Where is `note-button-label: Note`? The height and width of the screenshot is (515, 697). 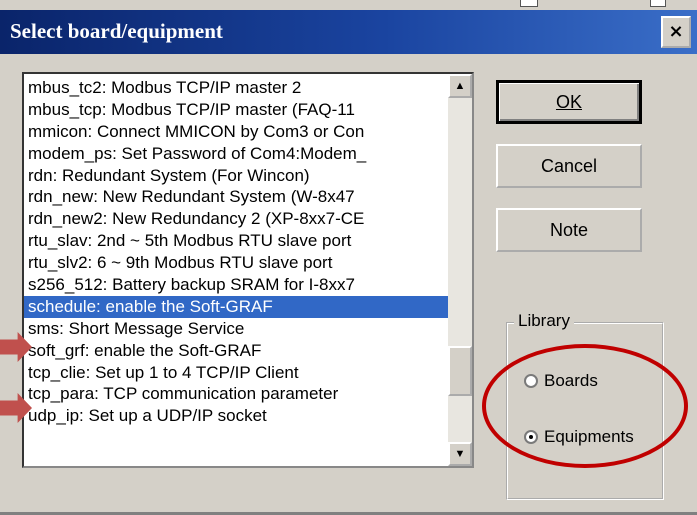 note-button-label: Note is located at coordinates (569, 230).